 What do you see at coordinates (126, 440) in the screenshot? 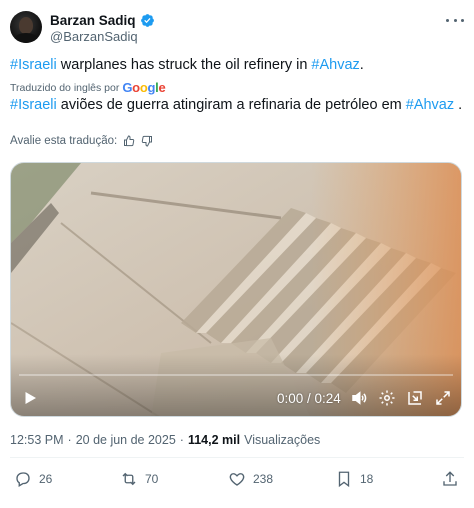
I see `tweet-date: 20 de jun de 2025` at bounding box center [126, 440].